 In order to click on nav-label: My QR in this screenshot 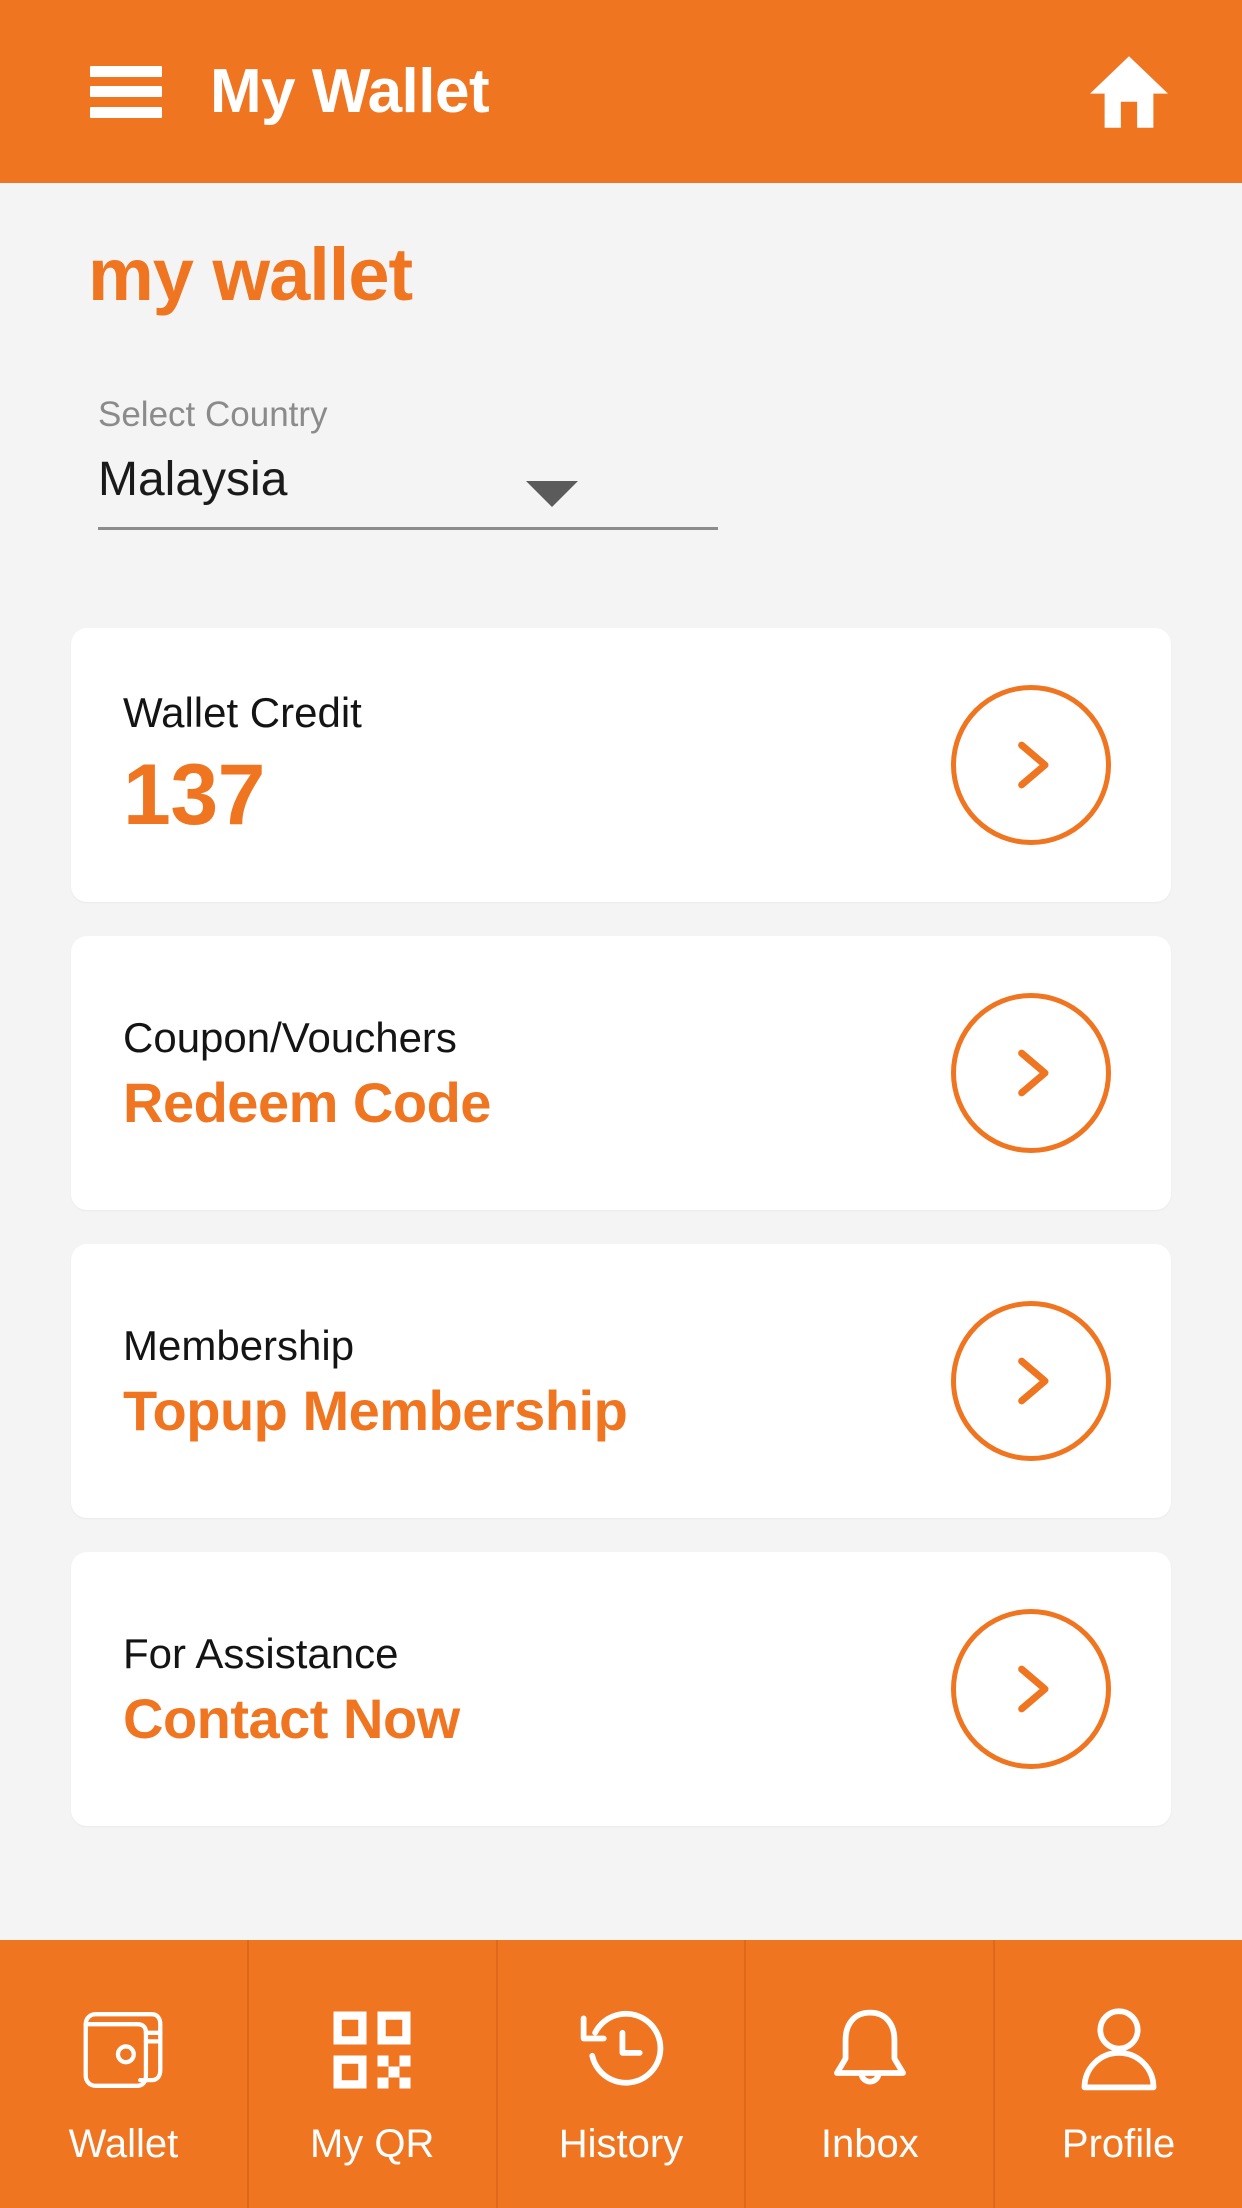, I will do `click(372, 2144)`.